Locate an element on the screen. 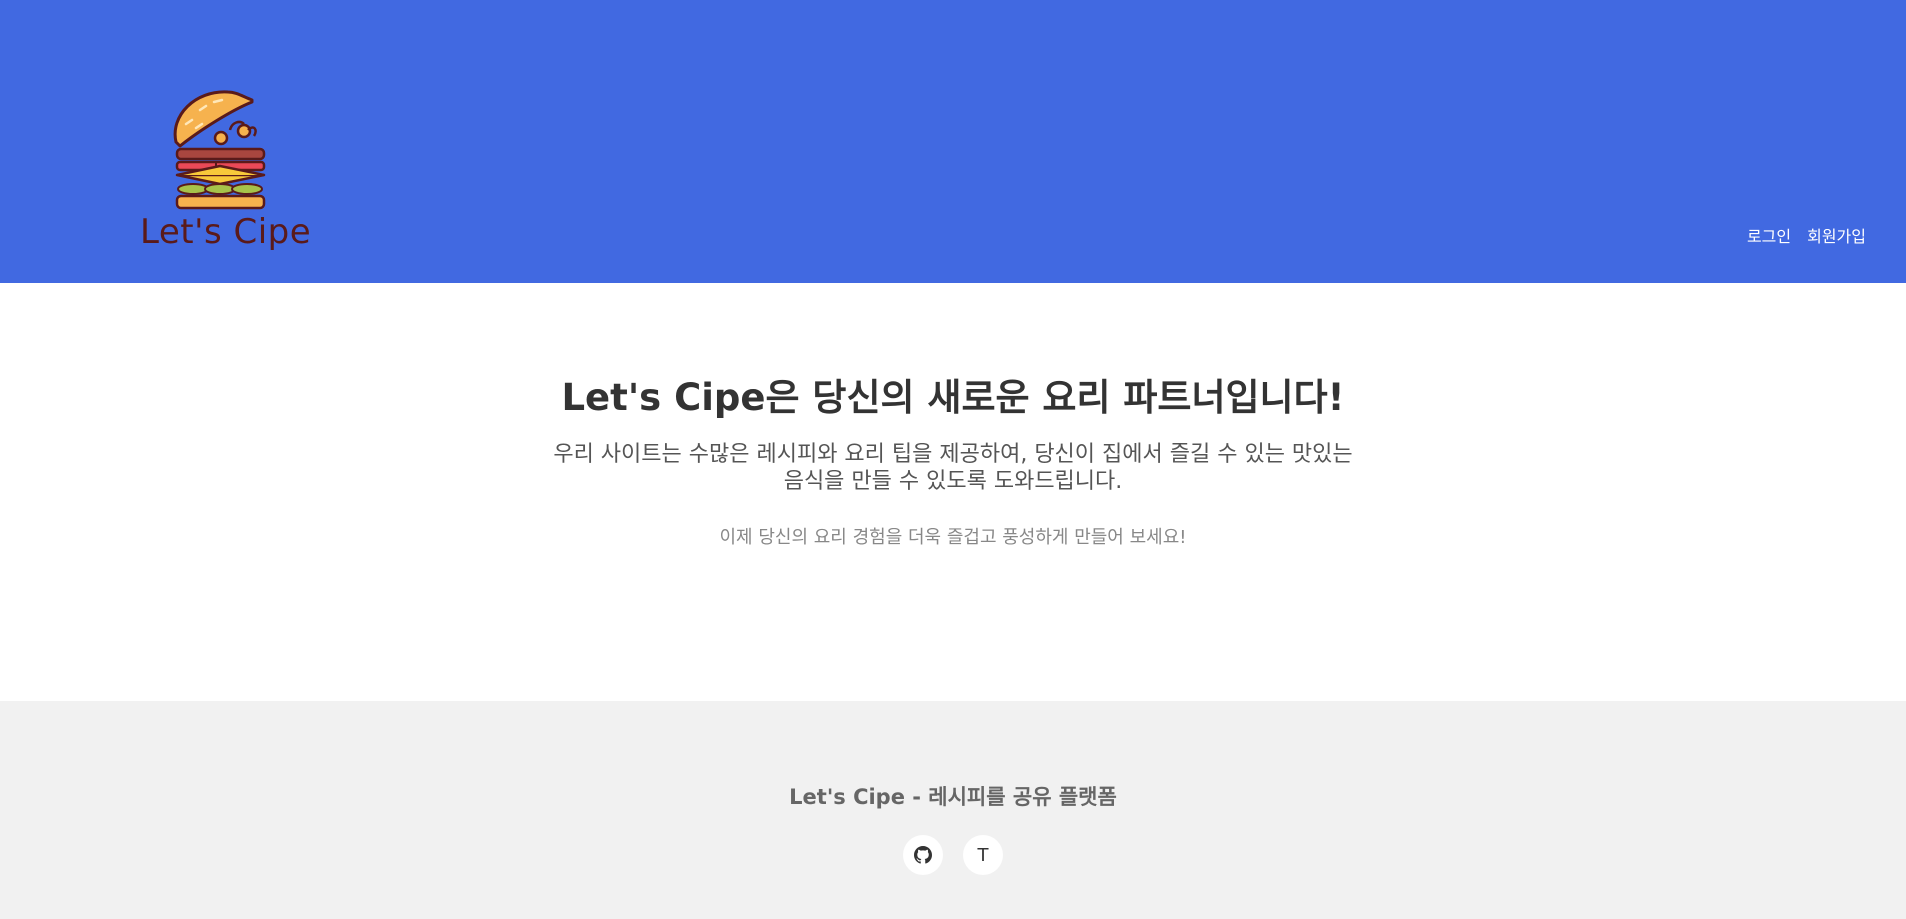 This screenshot has height=919, width=1906. github-icon is located at coordinates (923, 855).